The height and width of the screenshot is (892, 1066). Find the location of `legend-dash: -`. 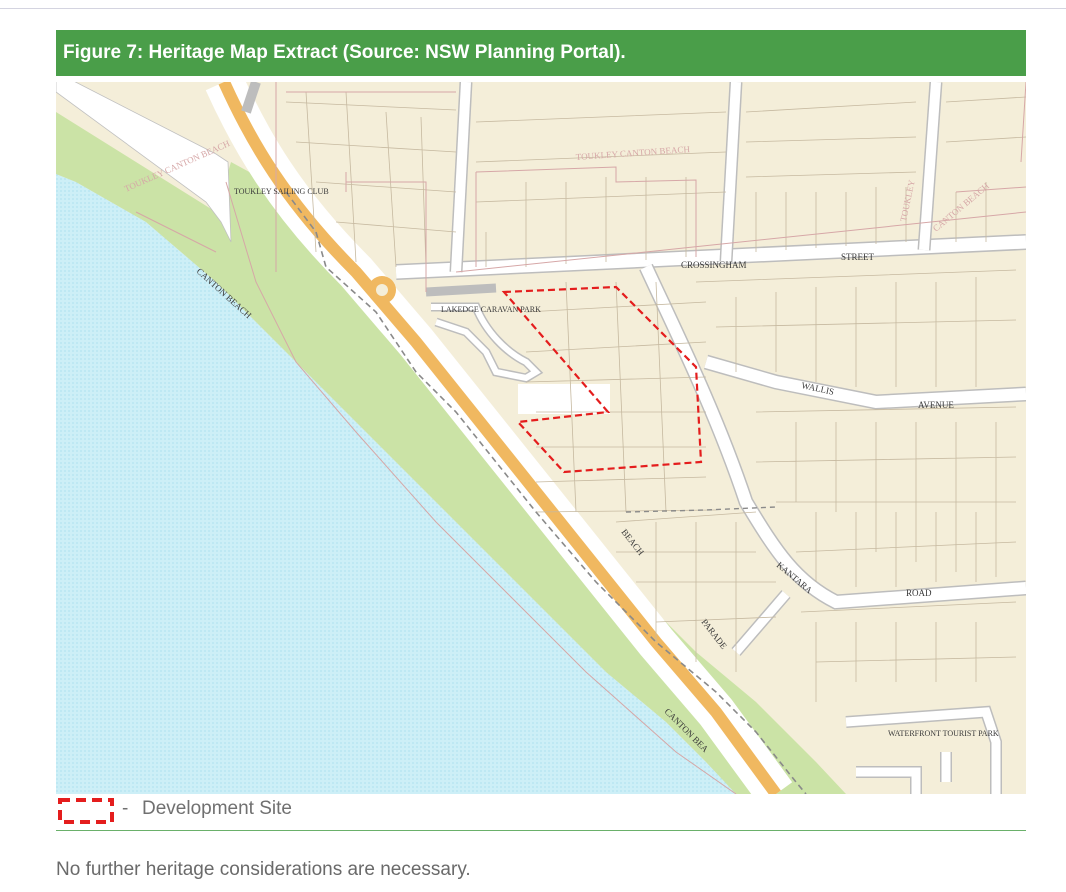

legend-dash: - is located at coordinates (125, 808).